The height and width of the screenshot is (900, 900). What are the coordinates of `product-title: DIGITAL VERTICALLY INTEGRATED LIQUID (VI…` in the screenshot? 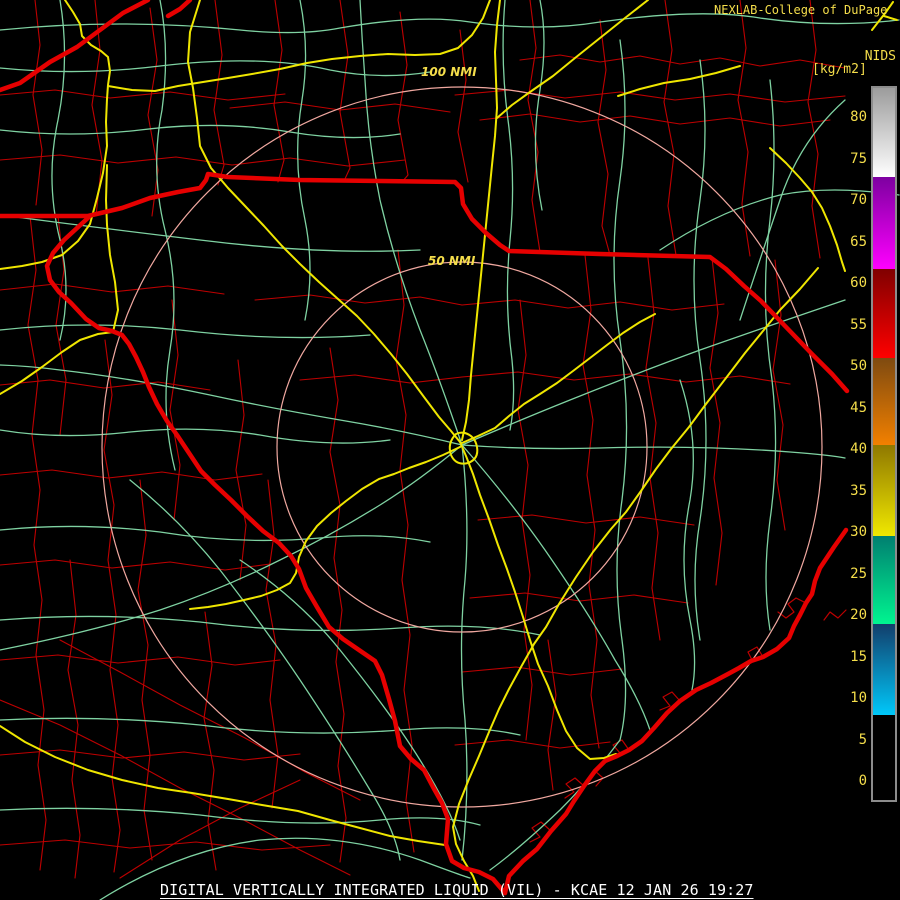 It's located at (457, 890).